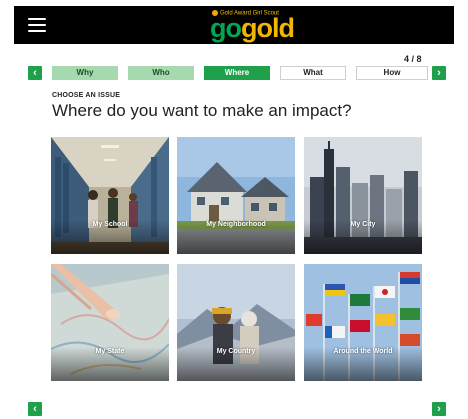 The width and height of the screenshot is (468, 419). Describe the element at coordinates (413, 59) in the screenshot. I see `step-counter: 4 / 8` at that location.